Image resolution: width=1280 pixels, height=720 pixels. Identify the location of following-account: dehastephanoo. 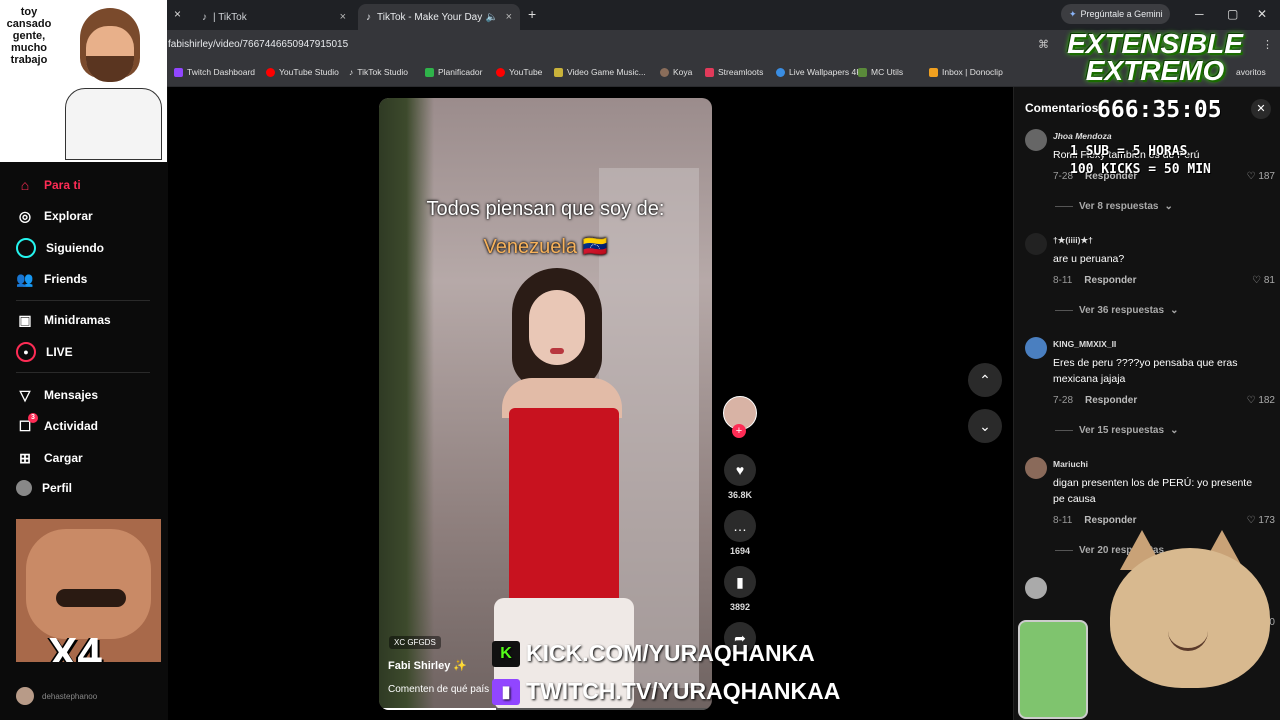
(56, 696).